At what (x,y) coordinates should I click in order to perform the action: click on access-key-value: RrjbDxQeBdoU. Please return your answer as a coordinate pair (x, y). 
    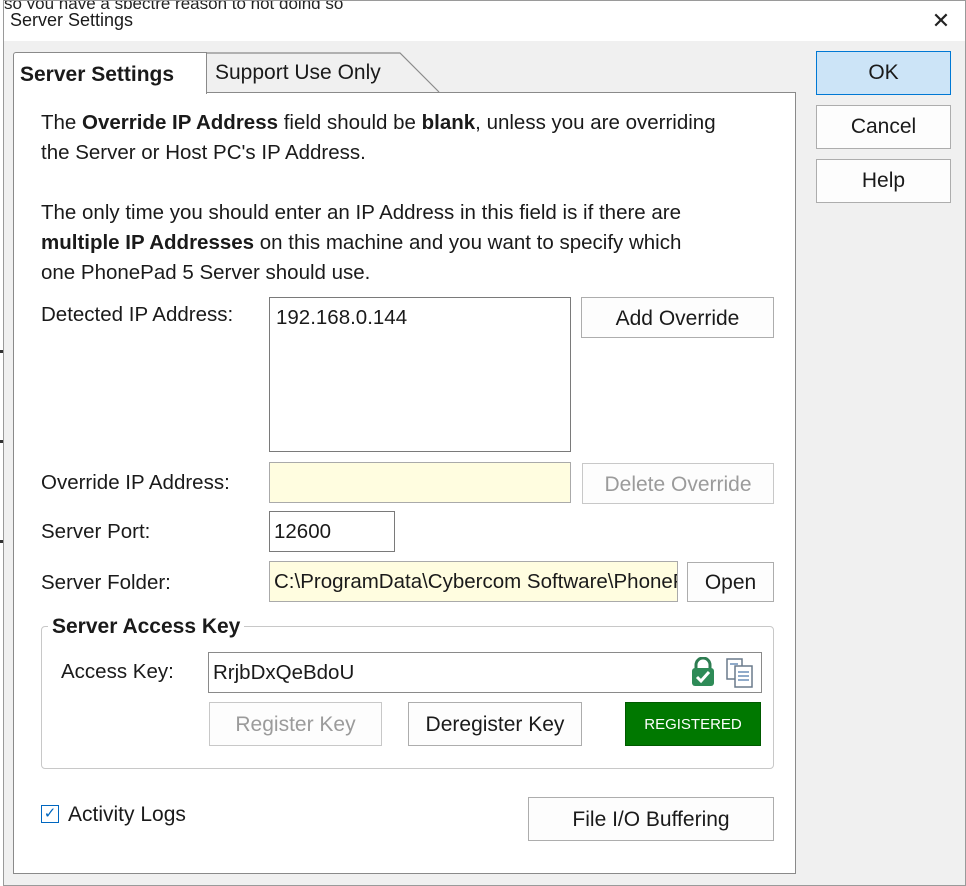
    Looking at the image, I should click on (284, 672).